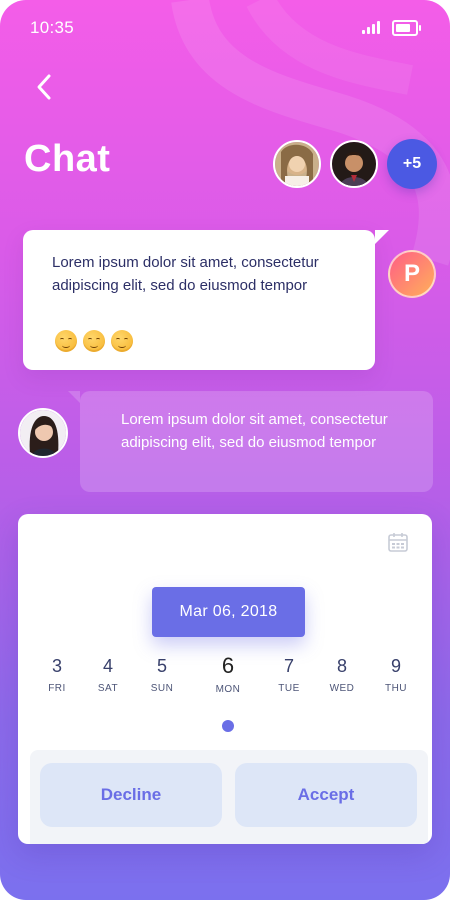 This screenshot has height=900, width=450. What do you see at coordinates (228, 612) in the screenshot?
I see `selected-date-button: Mar 06, 2018` at bounding box center [228, 612].